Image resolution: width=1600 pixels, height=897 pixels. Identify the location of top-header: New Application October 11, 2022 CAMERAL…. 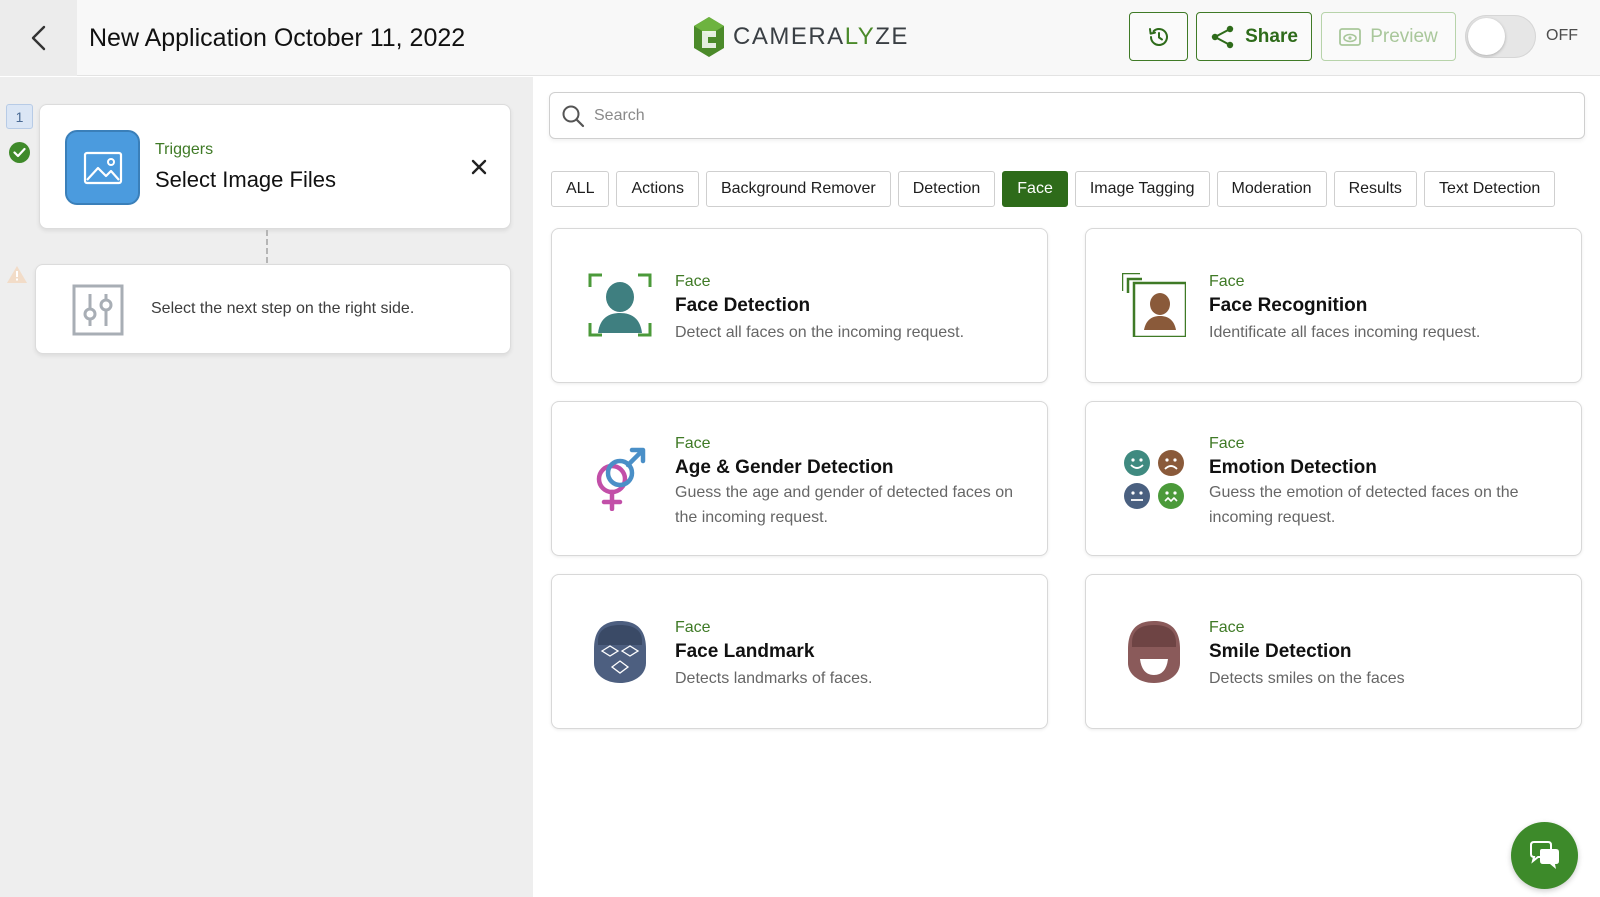
(800, 38).